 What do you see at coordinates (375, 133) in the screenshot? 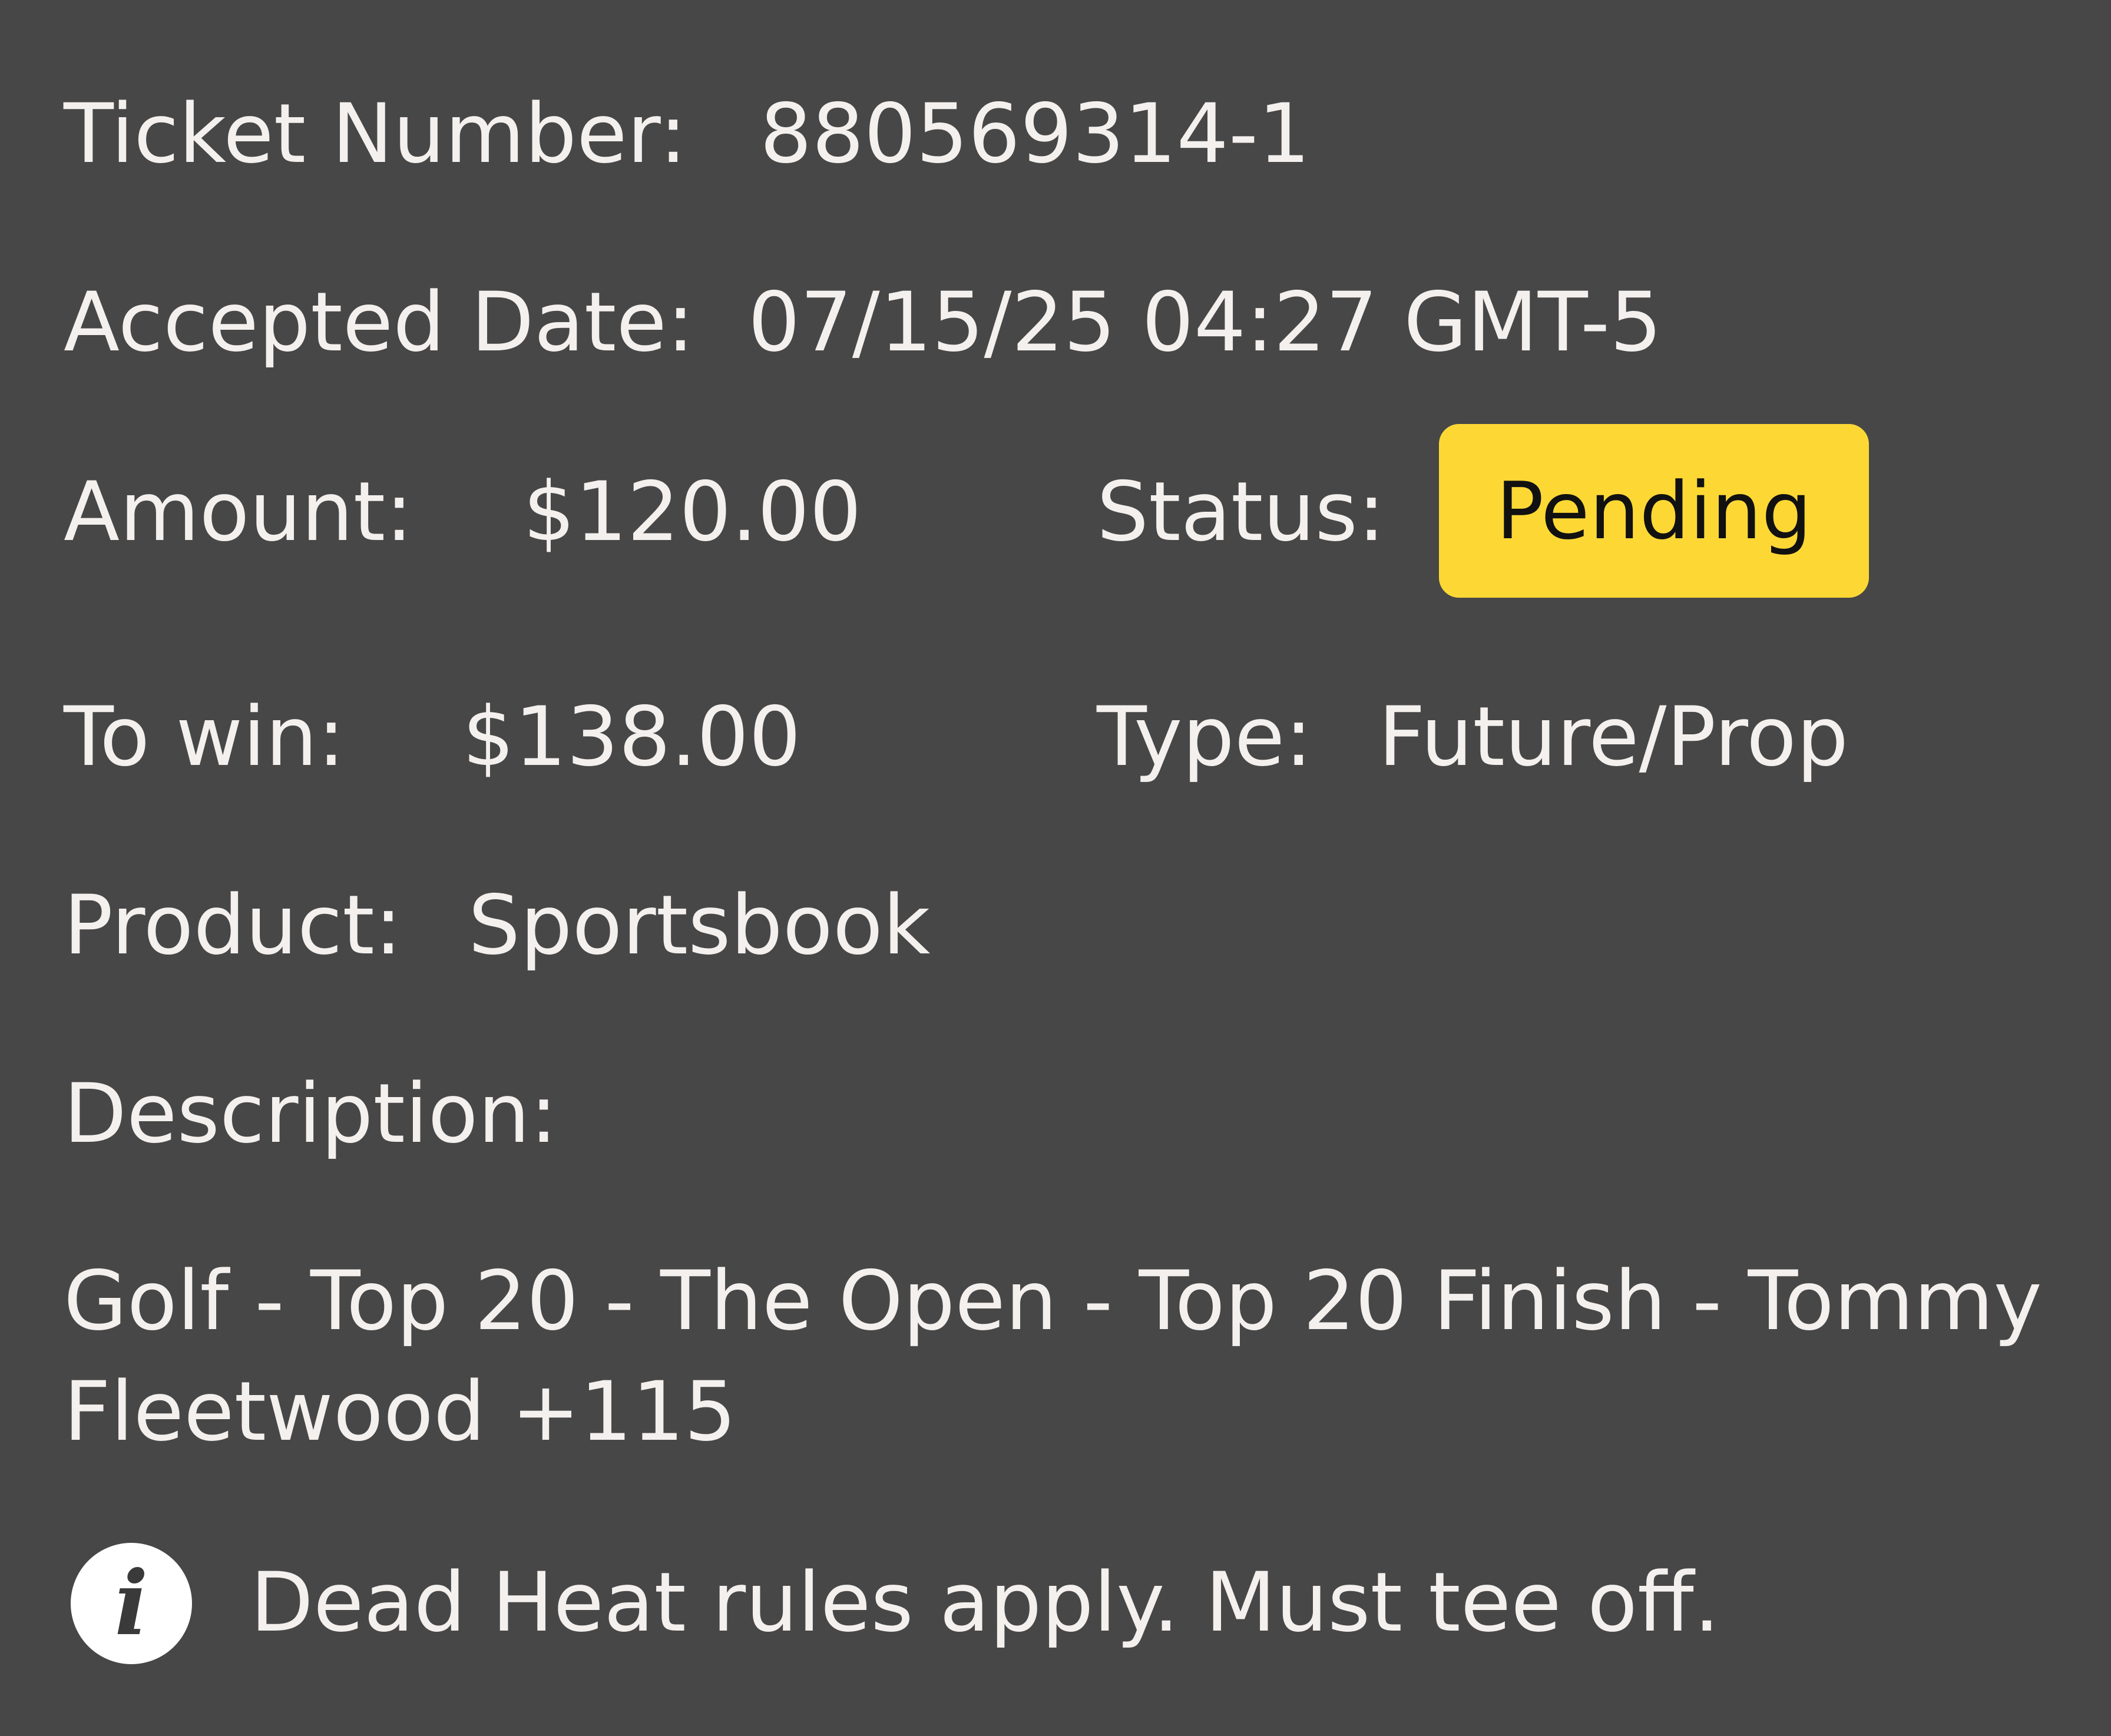
I see `ticket-number-label: Ticket Number:` at bounding box center [375, 133].